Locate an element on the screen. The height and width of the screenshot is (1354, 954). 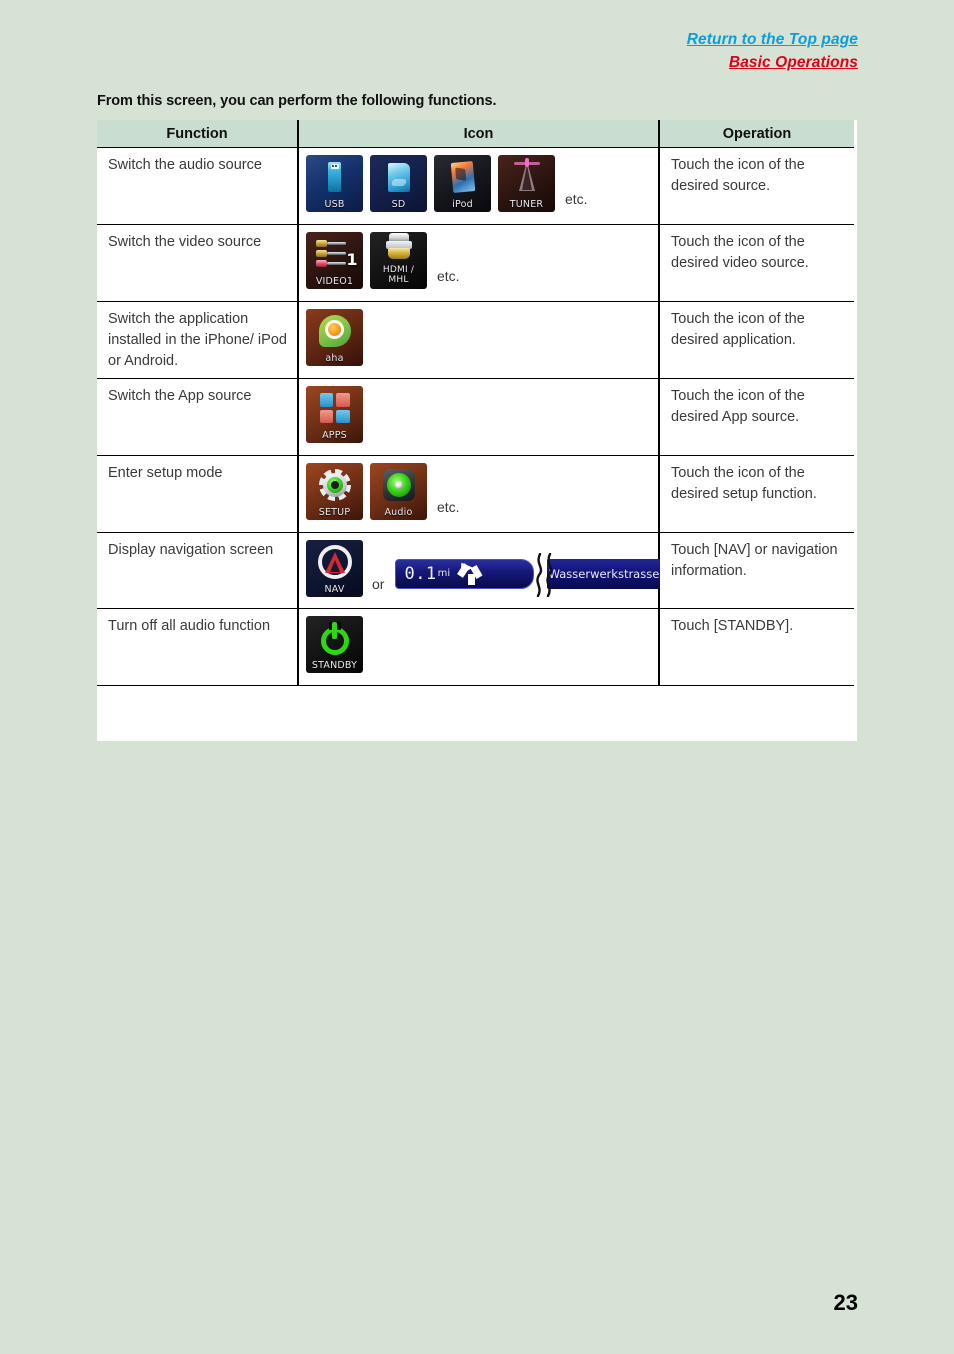
nav-street-box: Wasserwerkstrasse is located at coordinates (604, 574).